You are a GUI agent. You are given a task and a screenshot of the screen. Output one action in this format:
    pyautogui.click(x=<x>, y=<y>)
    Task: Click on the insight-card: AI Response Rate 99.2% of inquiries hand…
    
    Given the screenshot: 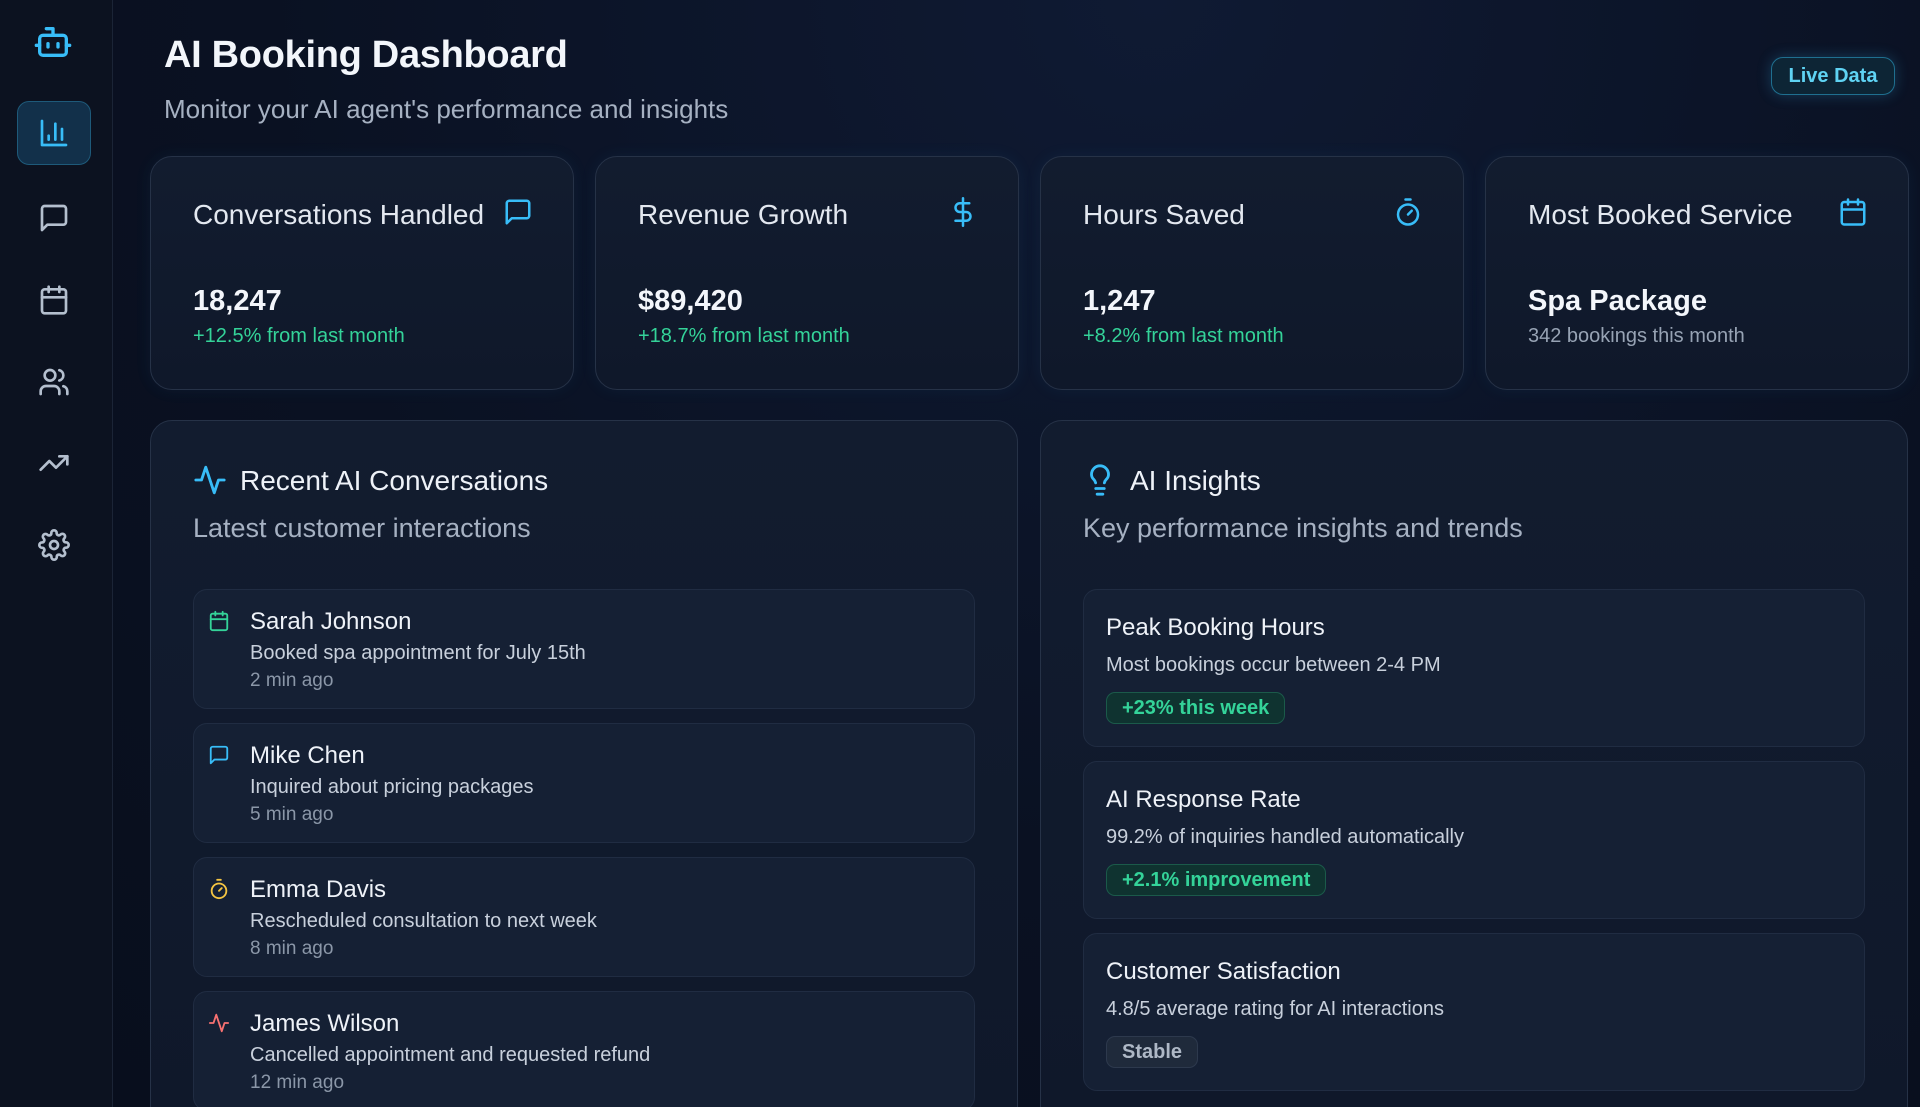 What is the action you would take?
    pyautogui.click(x=1474, y=840)
    